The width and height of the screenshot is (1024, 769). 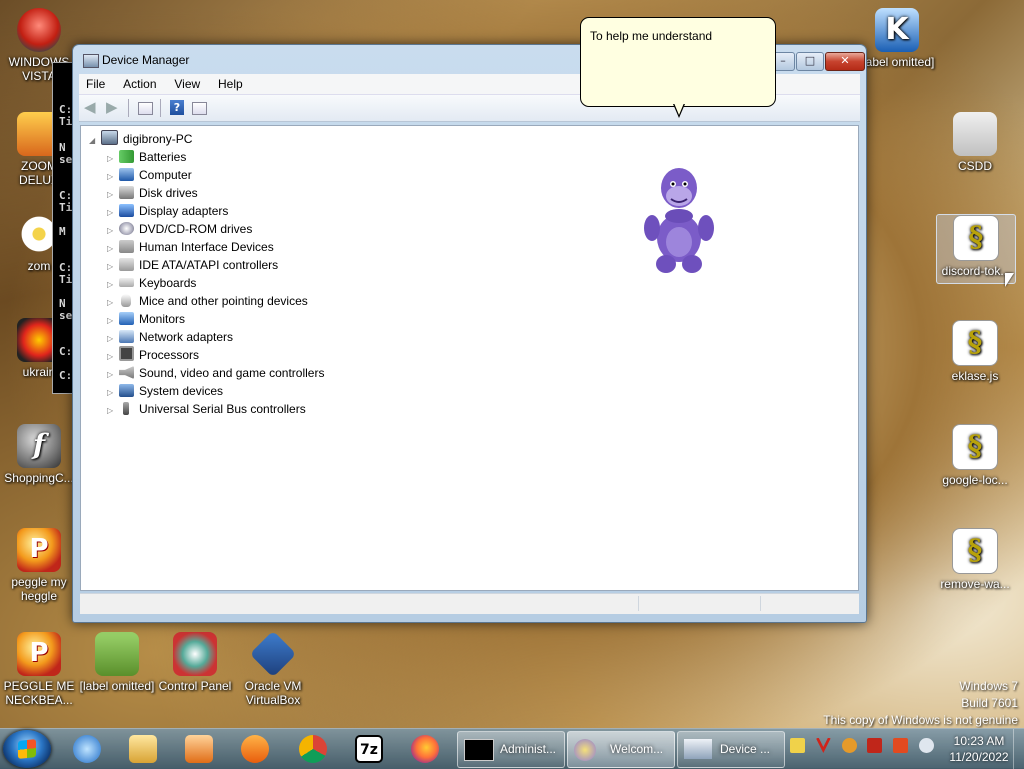 I want to click on desktop-icon-cock-and-balls: [label omitted], so click(x=897, y=38).